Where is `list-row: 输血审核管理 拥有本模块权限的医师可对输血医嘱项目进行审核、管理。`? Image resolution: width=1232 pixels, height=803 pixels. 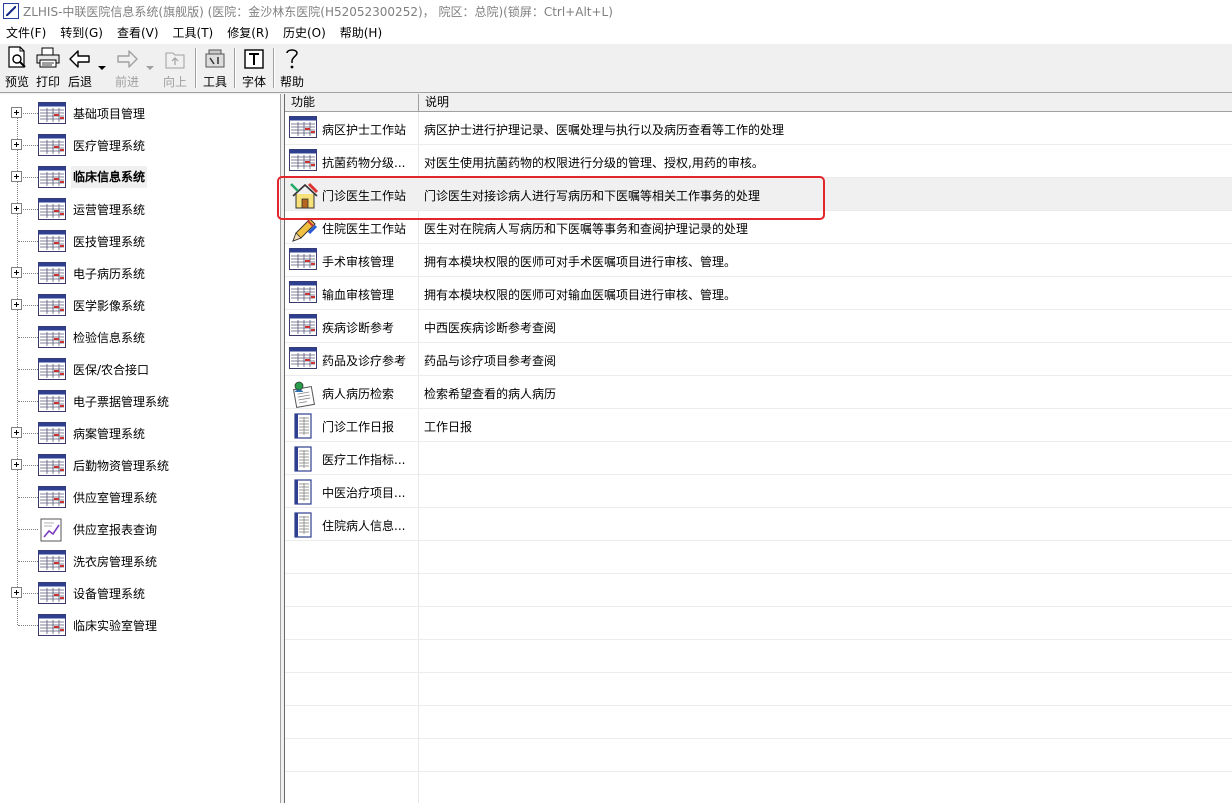 list-row: 输血审核管理 拥有本模块权限的医师可对输血医嘱项目进行审核、管理。 is located at coordinates (758, 293).